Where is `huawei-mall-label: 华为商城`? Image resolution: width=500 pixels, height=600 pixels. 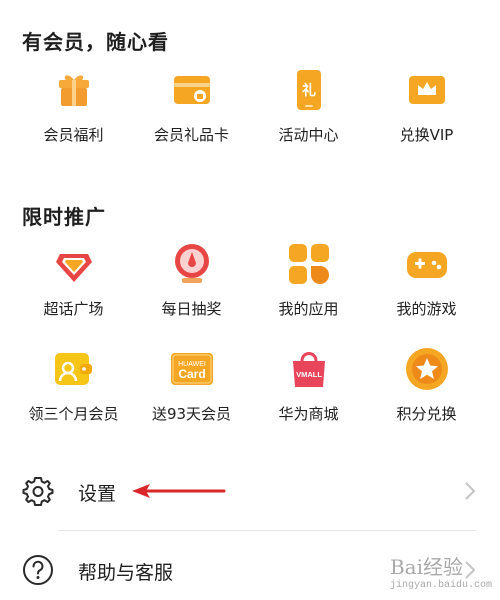 huawei-mall-label: 华为商城 is located at coordinates (308, 414).